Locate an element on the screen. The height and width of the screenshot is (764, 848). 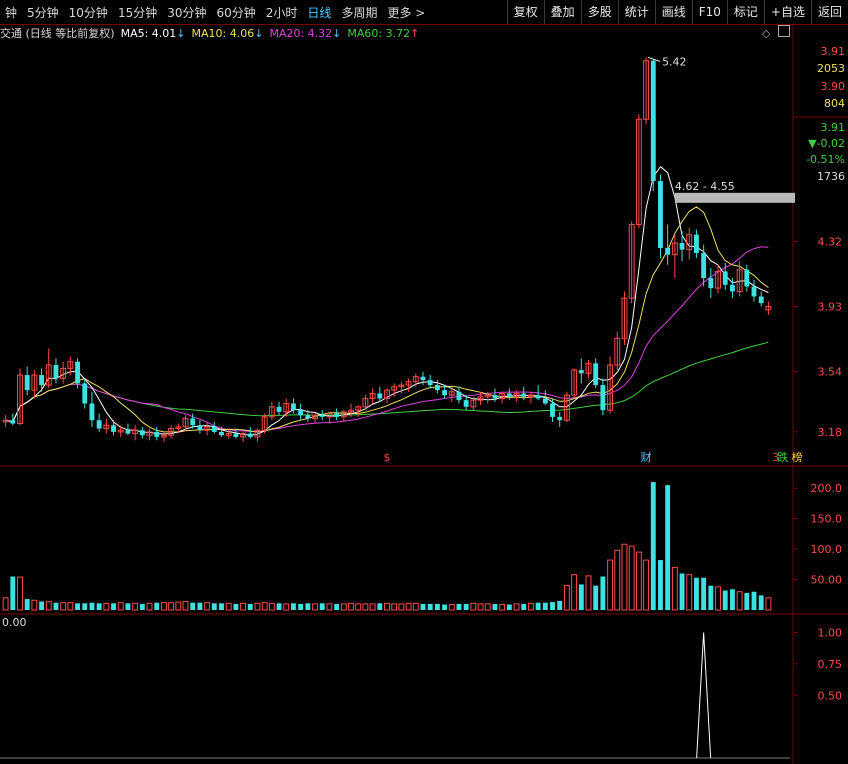
quote-price: 3.91 is located at coordinates (833, 51).